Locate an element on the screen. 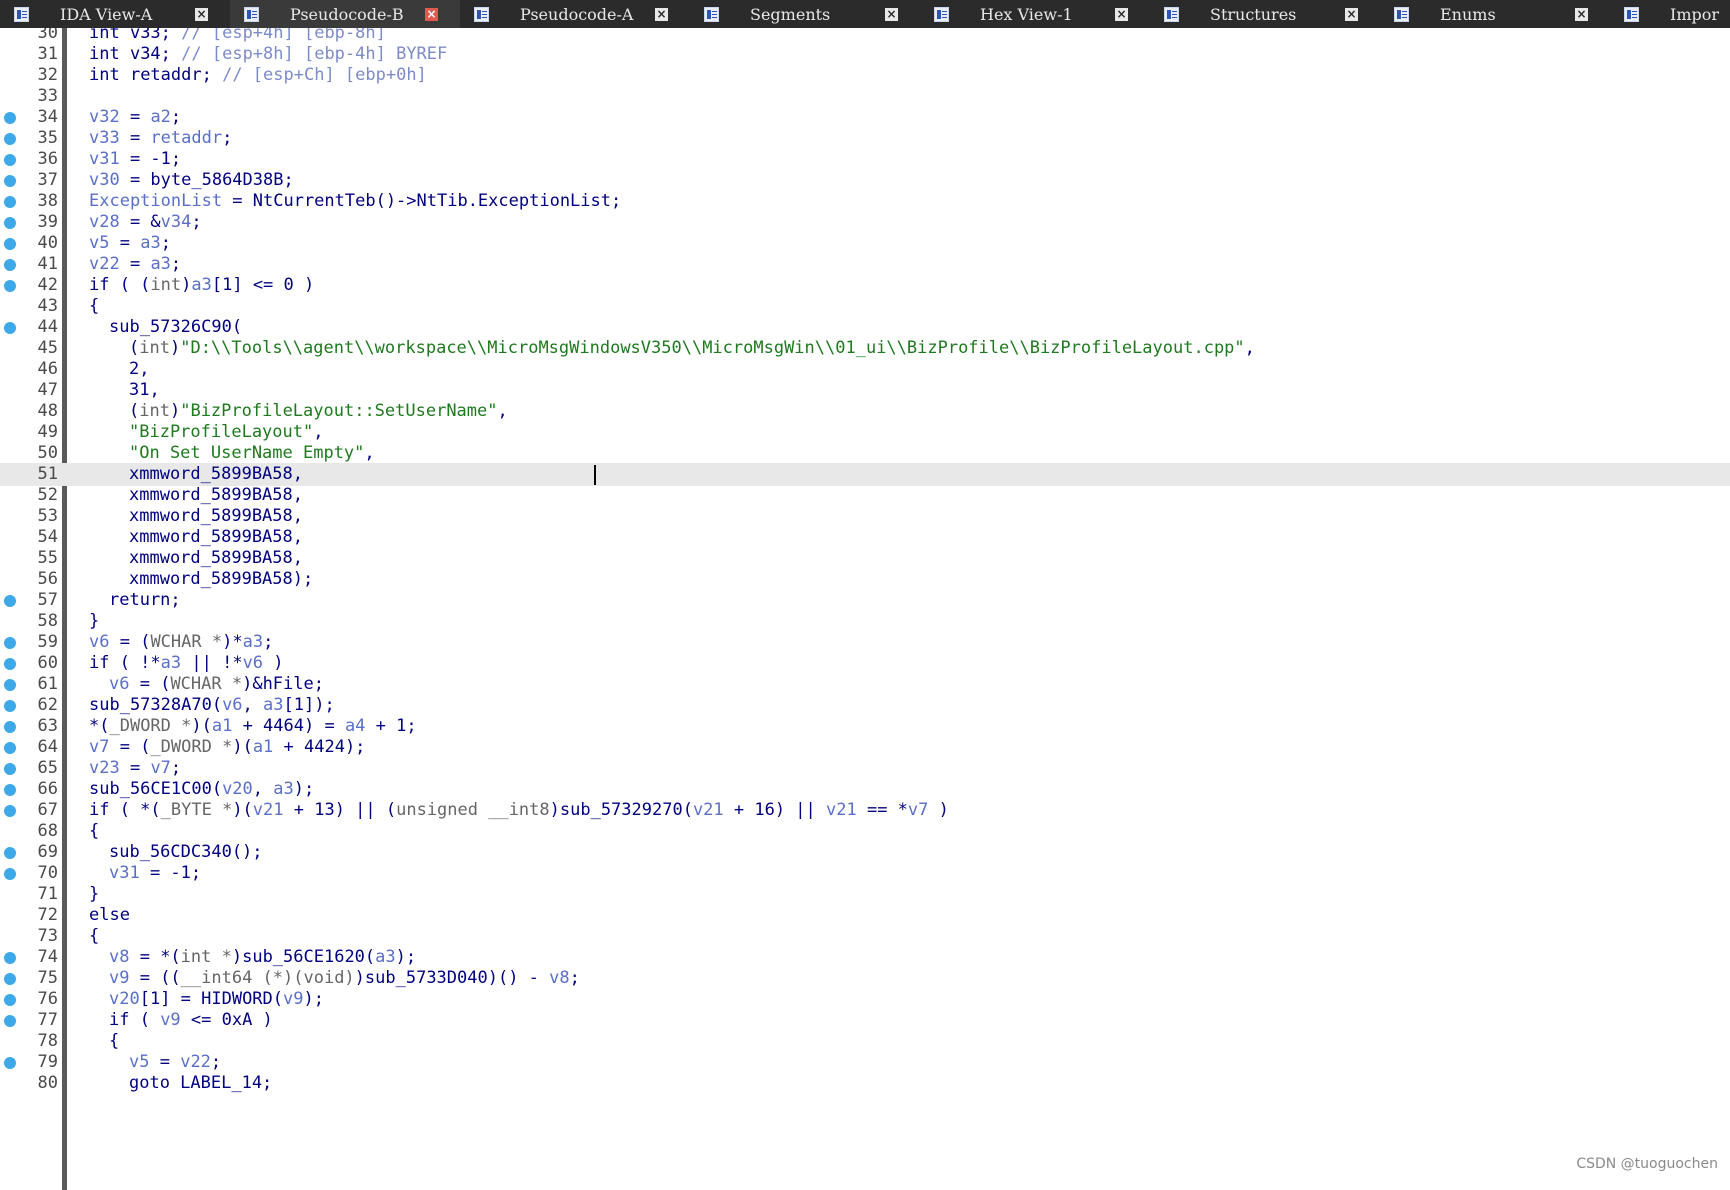  code-line: 54 xmmword_5899BA58, is located at coordinates (865, 537).